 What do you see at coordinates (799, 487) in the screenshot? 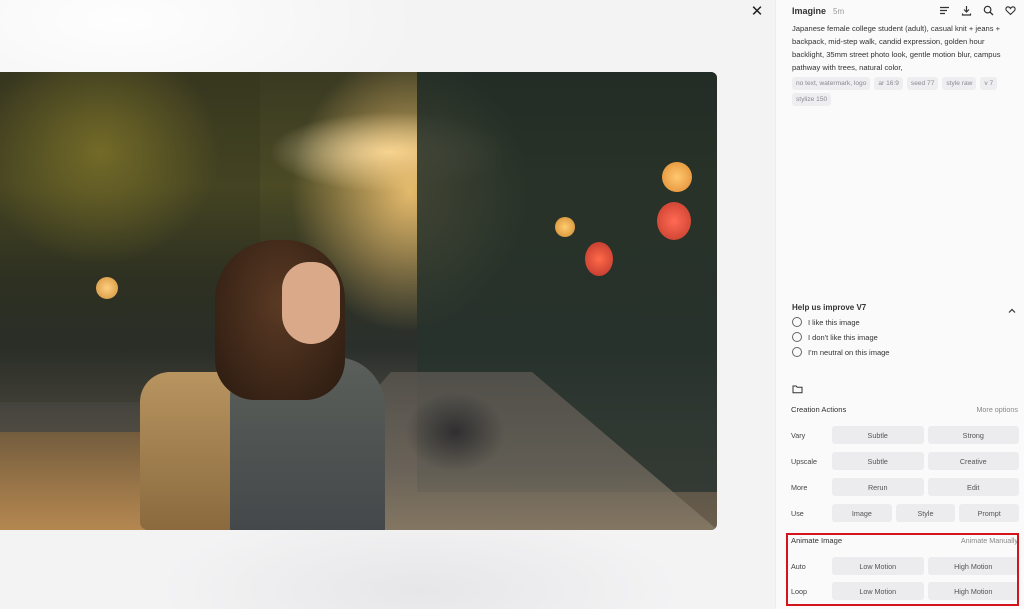
I see `action-row-label: More` at bounding box center [799, 487].